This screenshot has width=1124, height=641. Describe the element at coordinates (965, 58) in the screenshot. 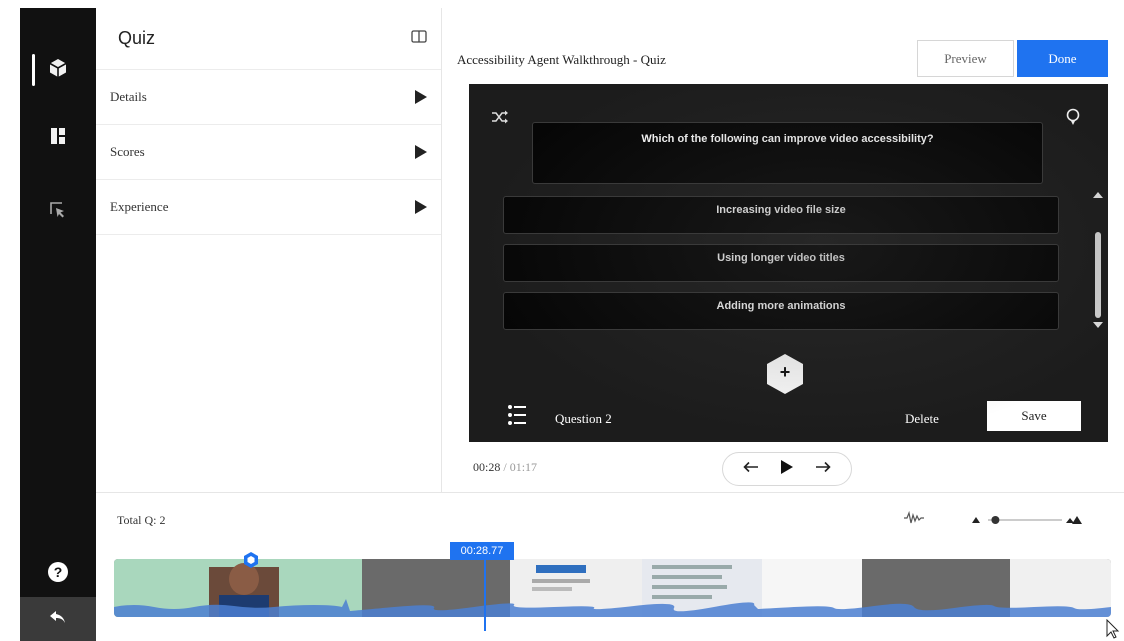

I see `preview-button: Preview` at that location.